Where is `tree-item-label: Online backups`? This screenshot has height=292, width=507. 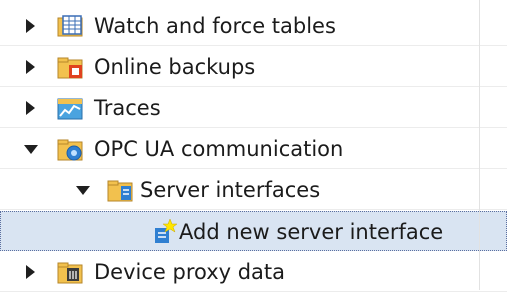 tree-item-label: Online backups is located at coordinates (175, 67).